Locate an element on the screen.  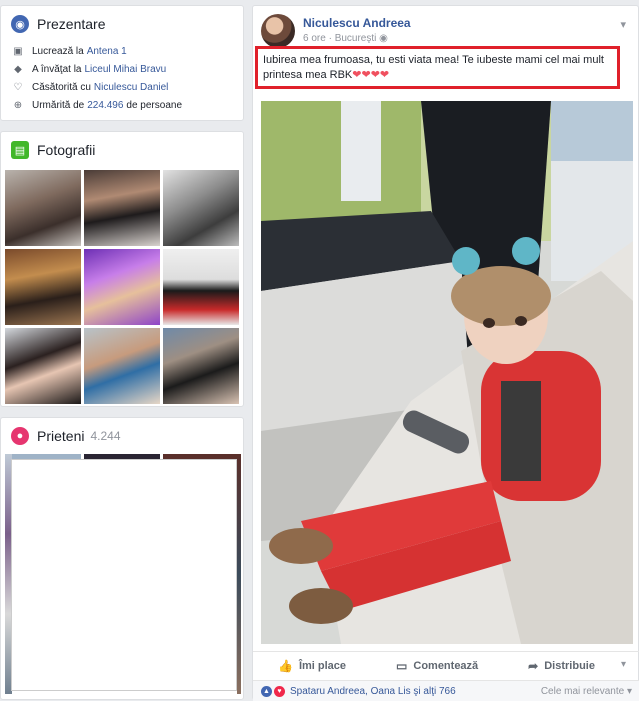
comment-icon: ▭ is located at coordinates (402, 665).